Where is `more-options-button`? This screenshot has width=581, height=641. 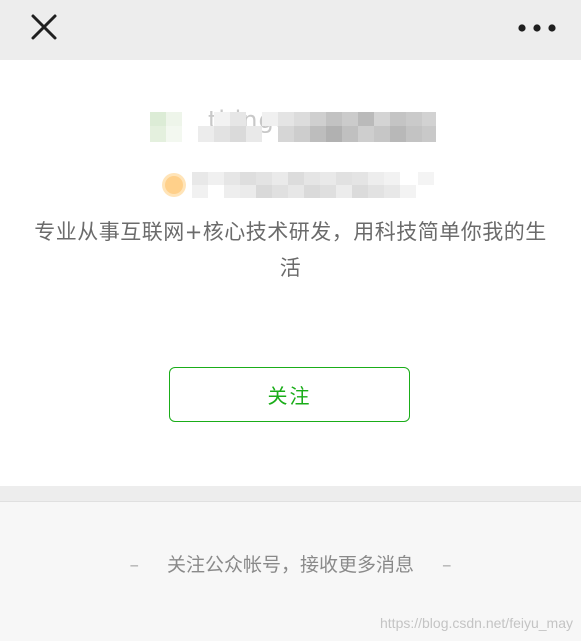 more-options-button is located at coordinates (538, 28).